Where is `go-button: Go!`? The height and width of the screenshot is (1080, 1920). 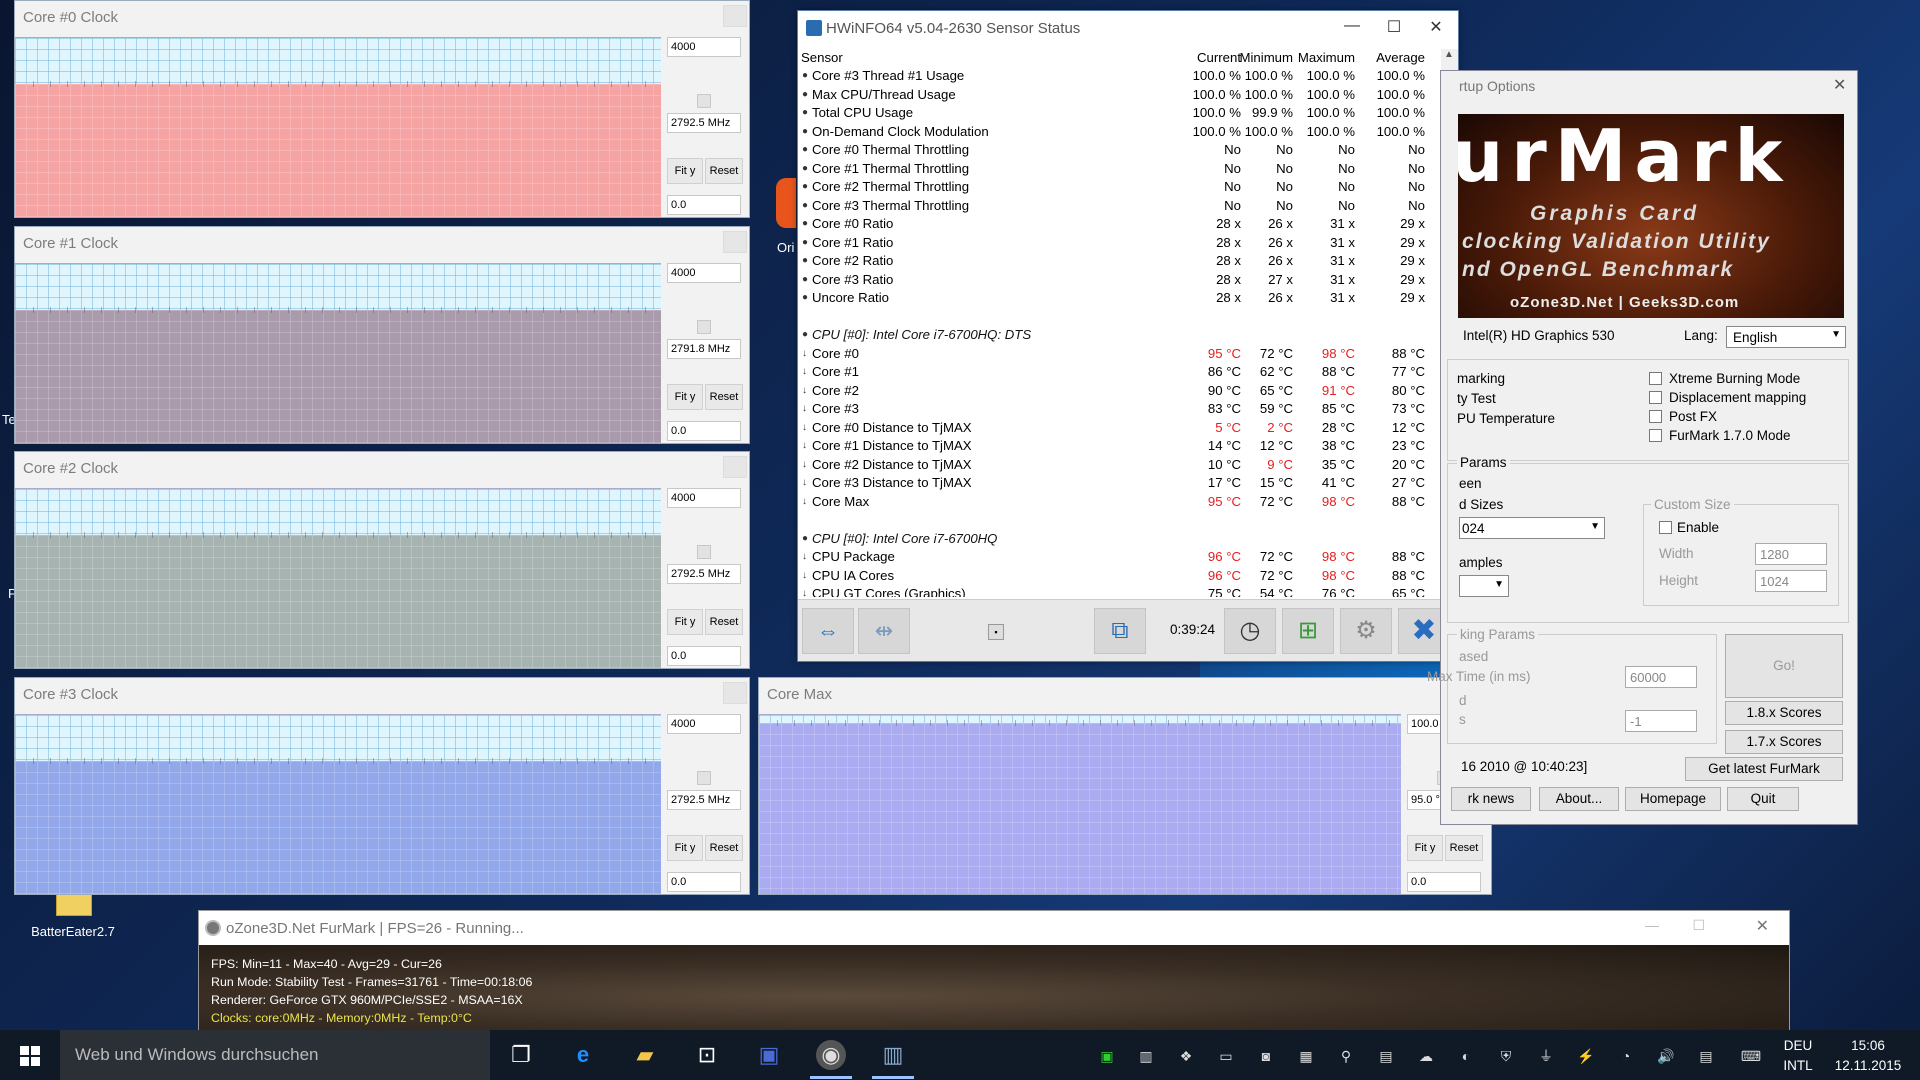 go-button: Go! is located at coordinates (1784, 666).